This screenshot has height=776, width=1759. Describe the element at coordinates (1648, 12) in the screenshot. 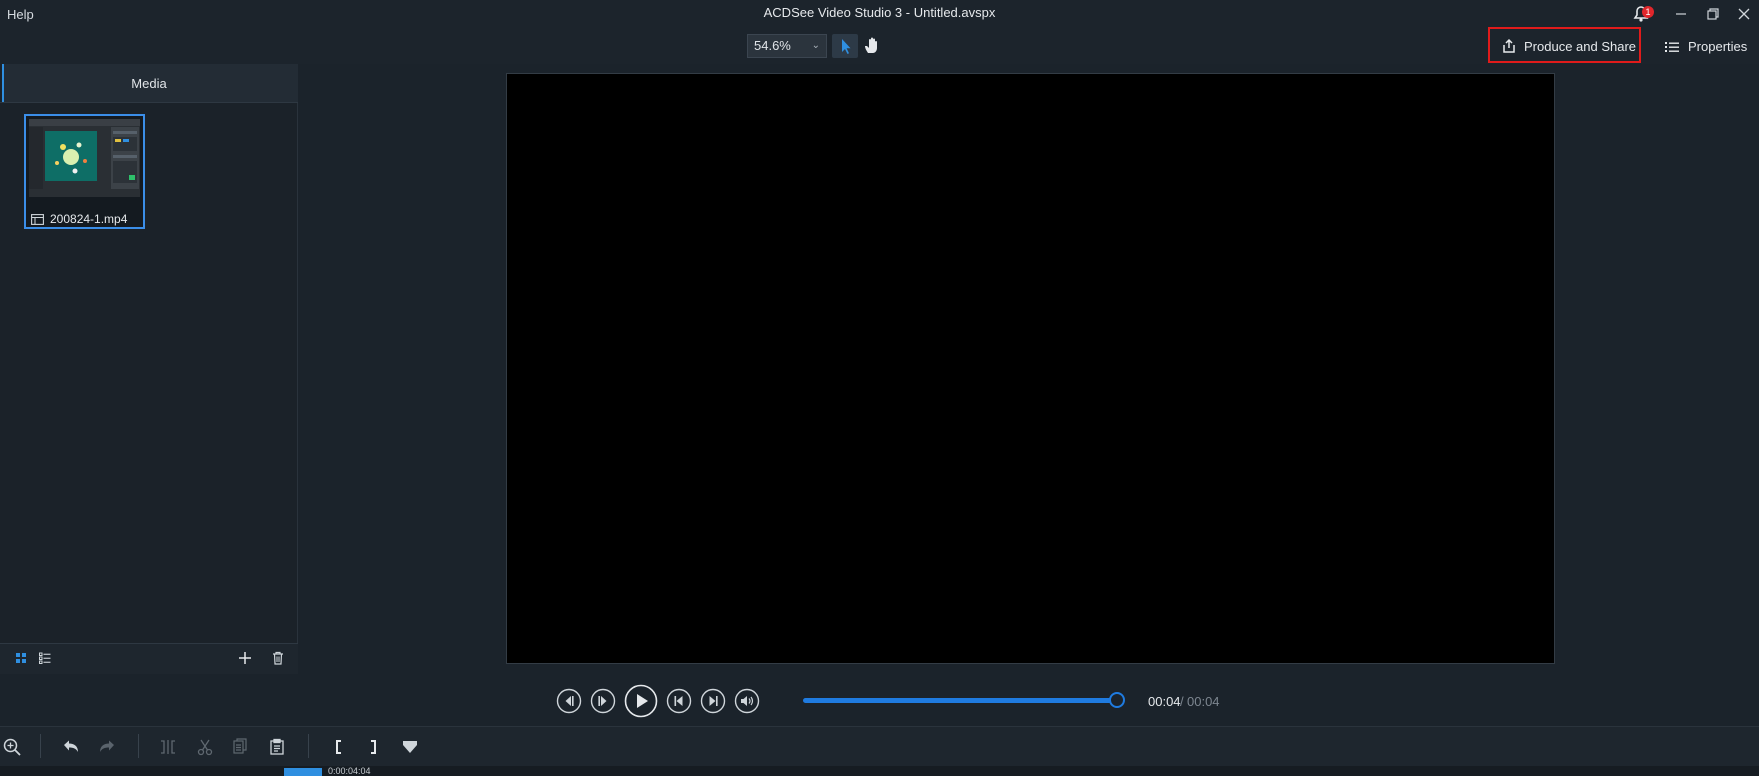

I see `notification-badge: 1` at that location.